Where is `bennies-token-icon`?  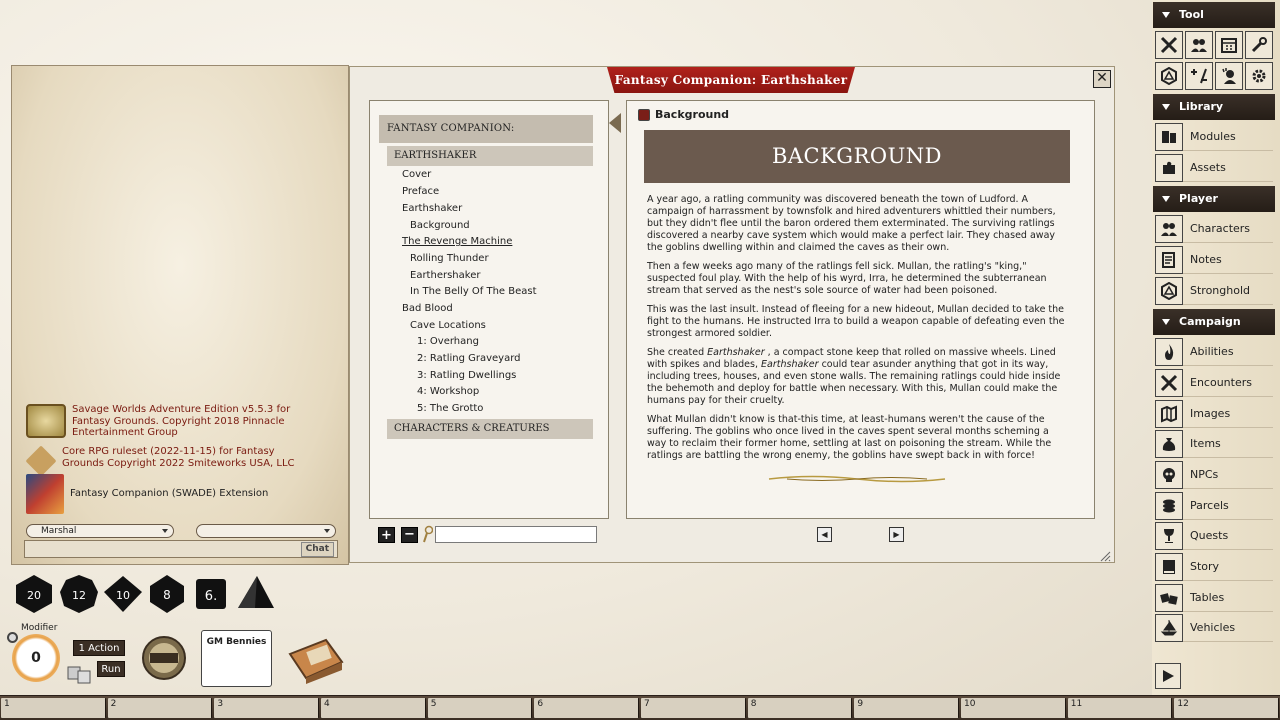
bennies-token-icon is located at coordinates (164, 658).